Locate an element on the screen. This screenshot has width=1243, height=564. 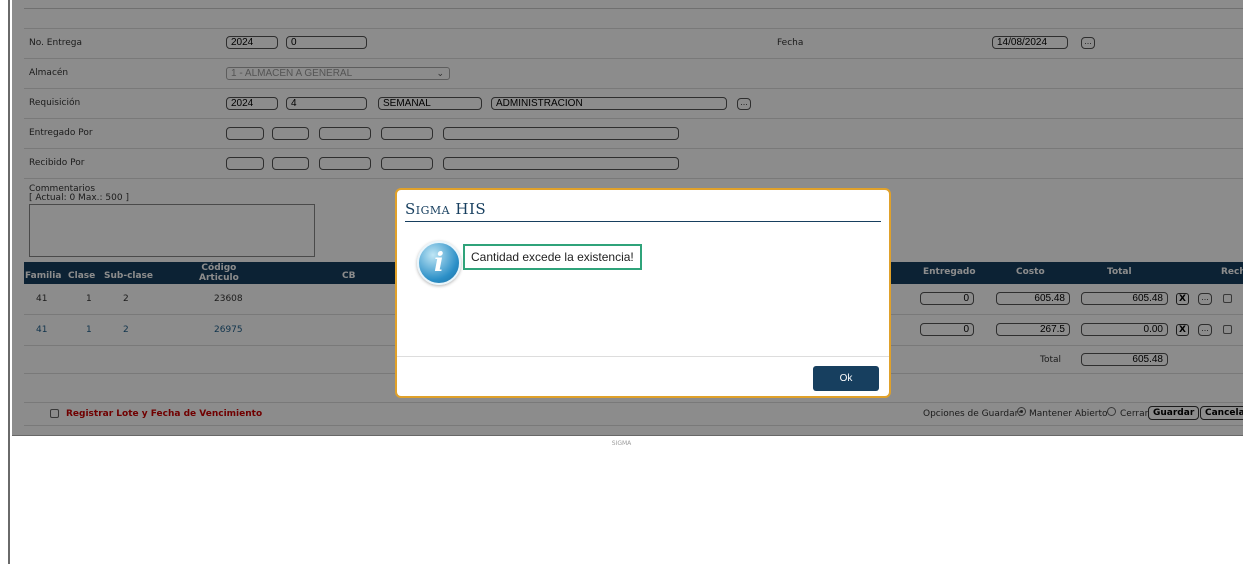
info-icon: i is located at coordinates (439, 263).